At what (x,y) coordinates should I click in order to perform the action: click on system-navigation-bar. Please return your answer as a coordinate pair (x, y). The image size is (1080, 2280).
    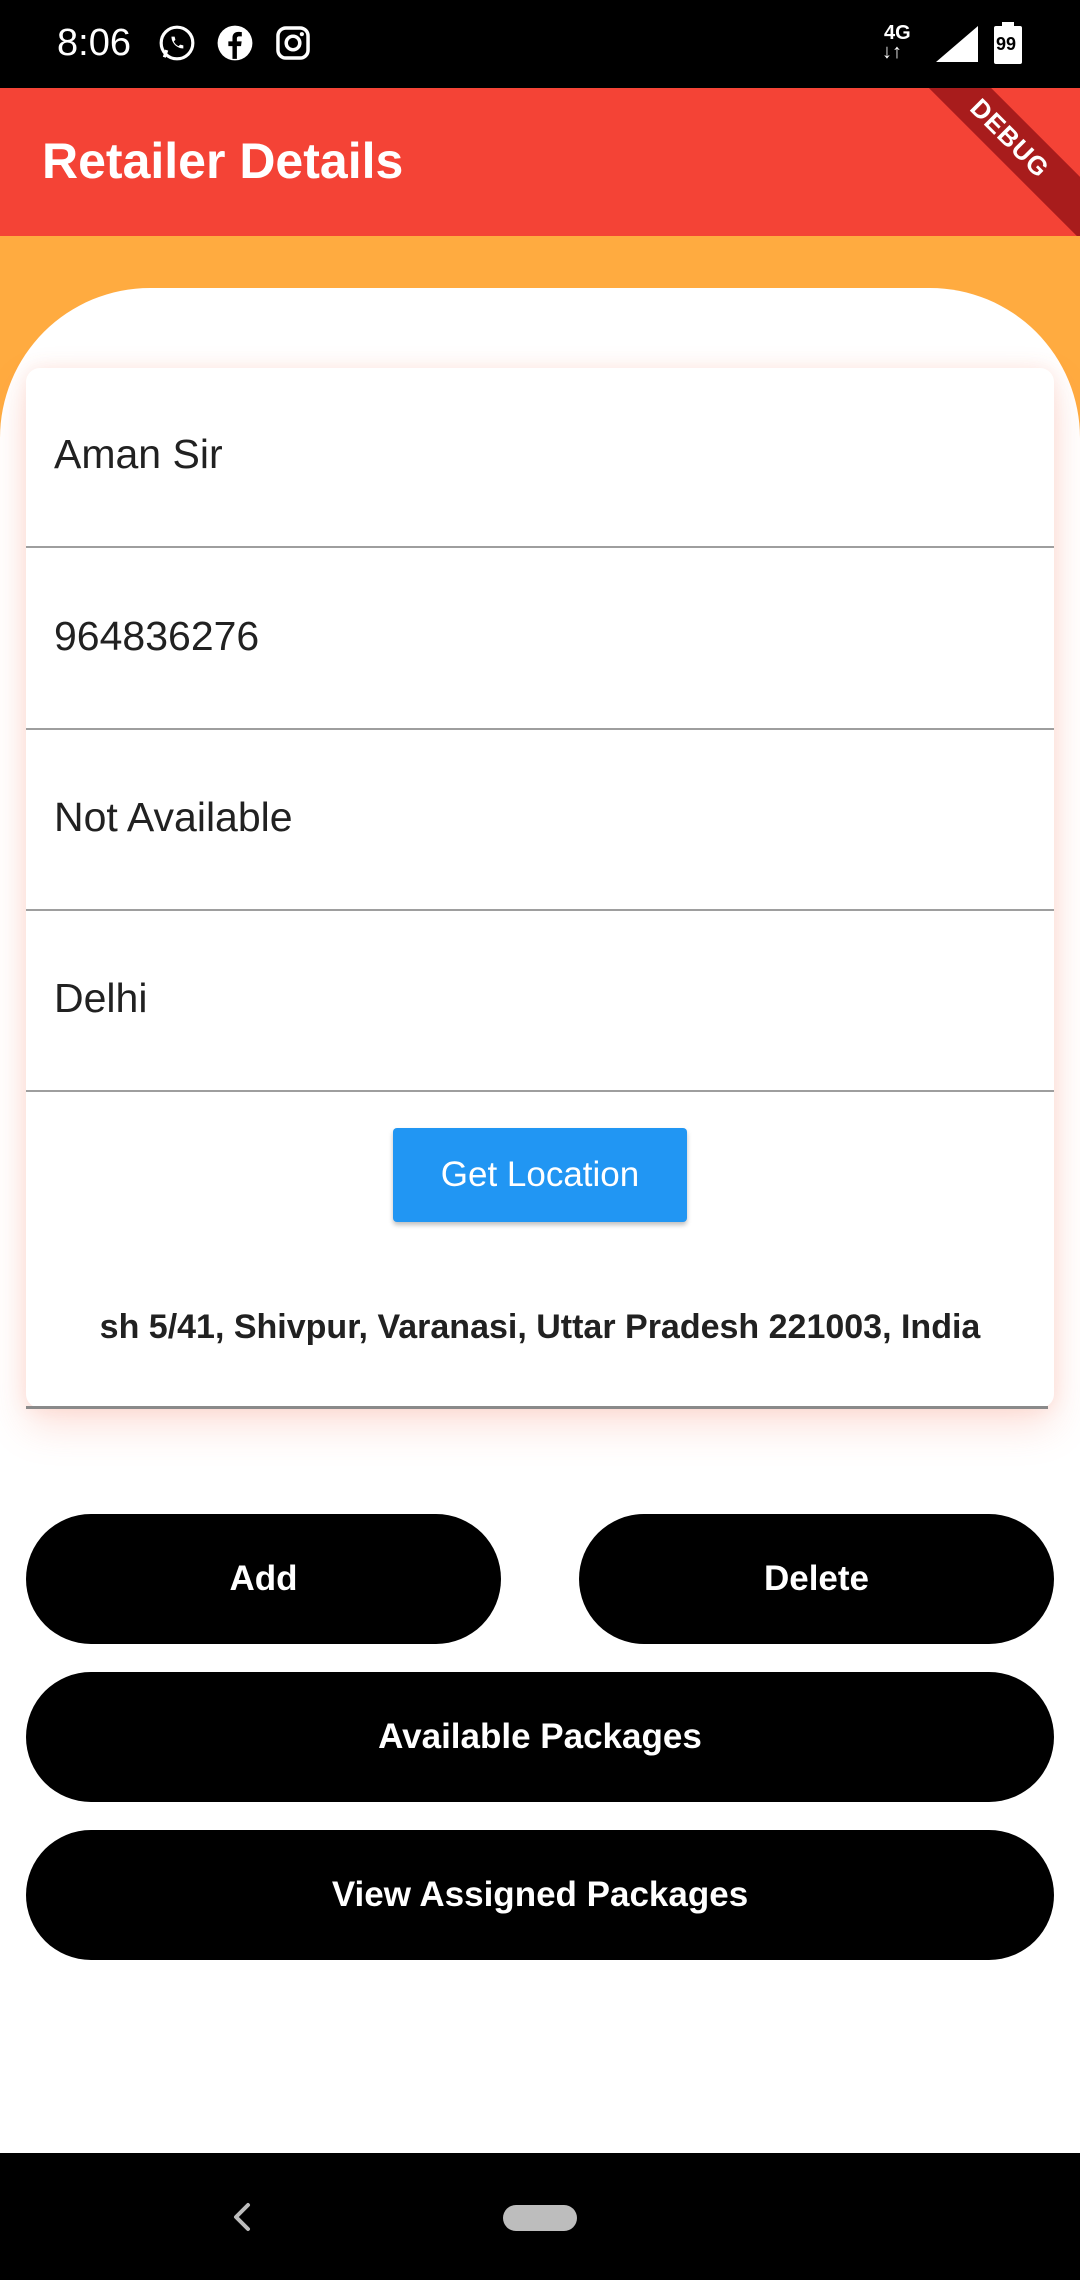
    Looking at the image, I should click on (540, 2216).